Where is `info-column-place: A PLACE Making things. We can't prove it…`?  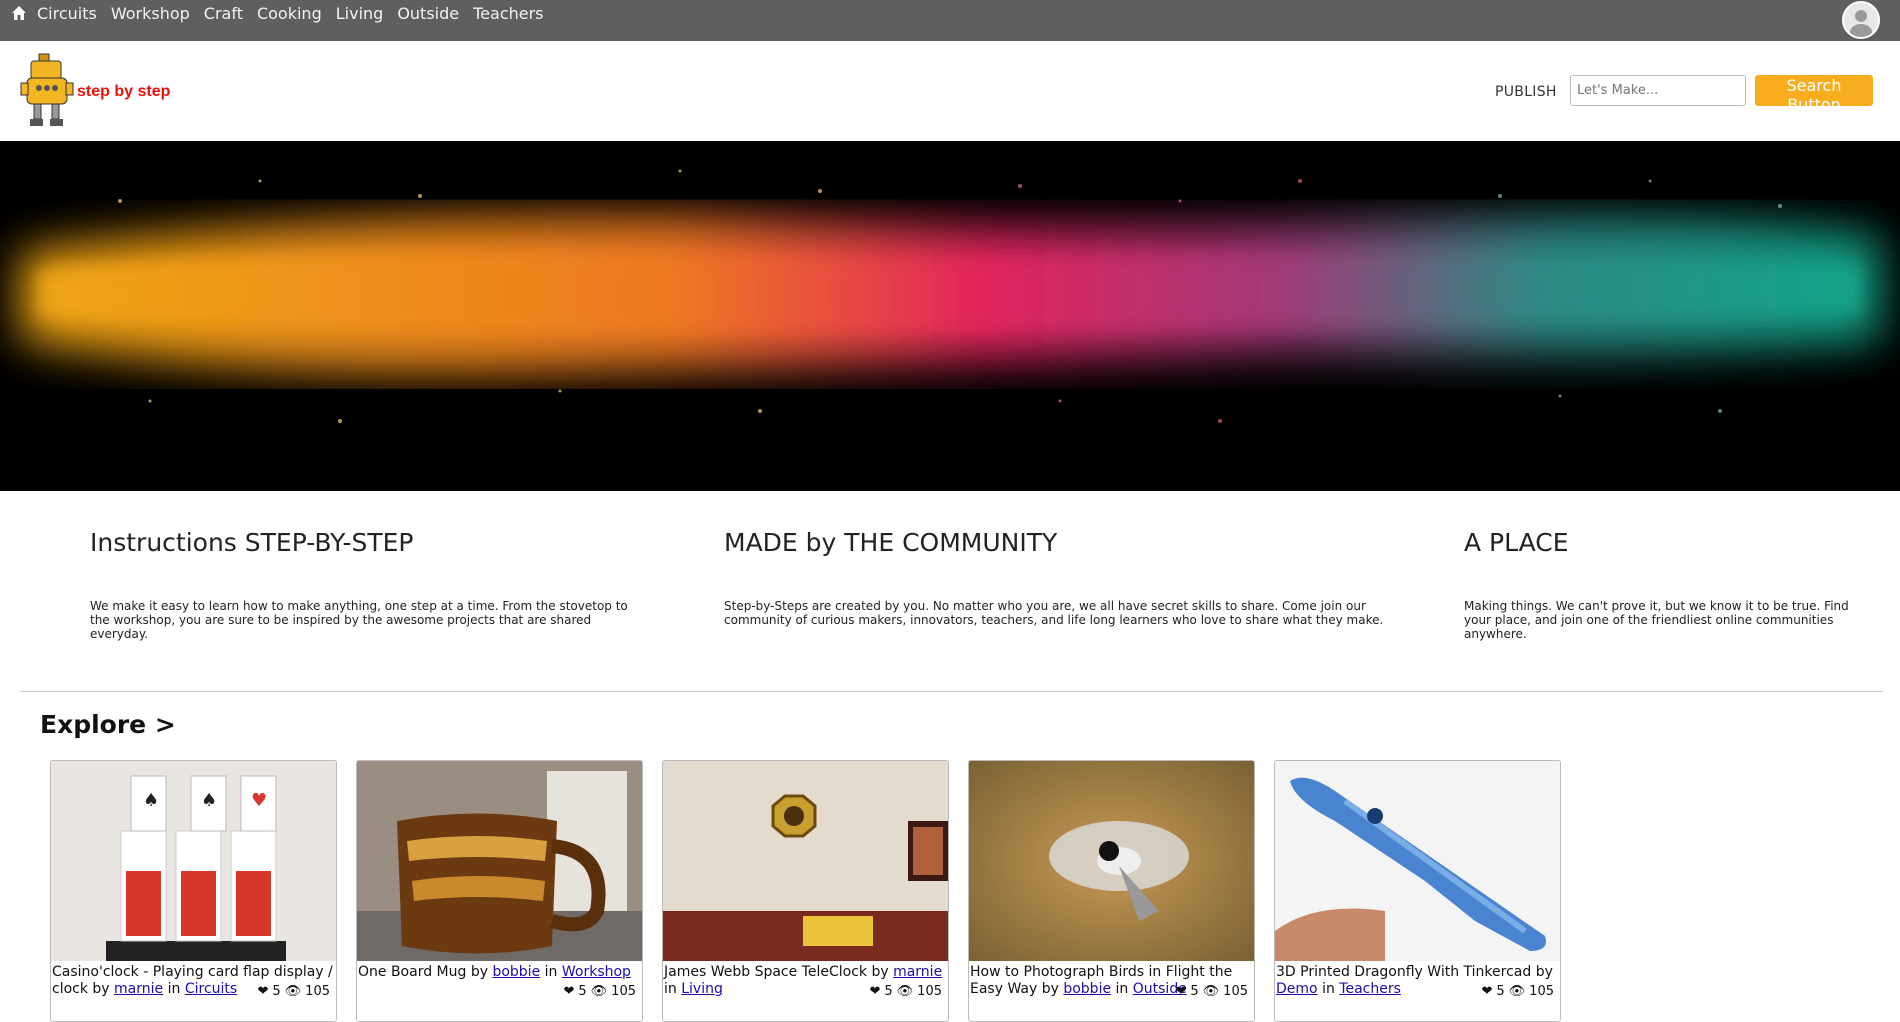
info-column-place: A PLACE Making things. We can't prove it… is located at coordinates (1664, 584).